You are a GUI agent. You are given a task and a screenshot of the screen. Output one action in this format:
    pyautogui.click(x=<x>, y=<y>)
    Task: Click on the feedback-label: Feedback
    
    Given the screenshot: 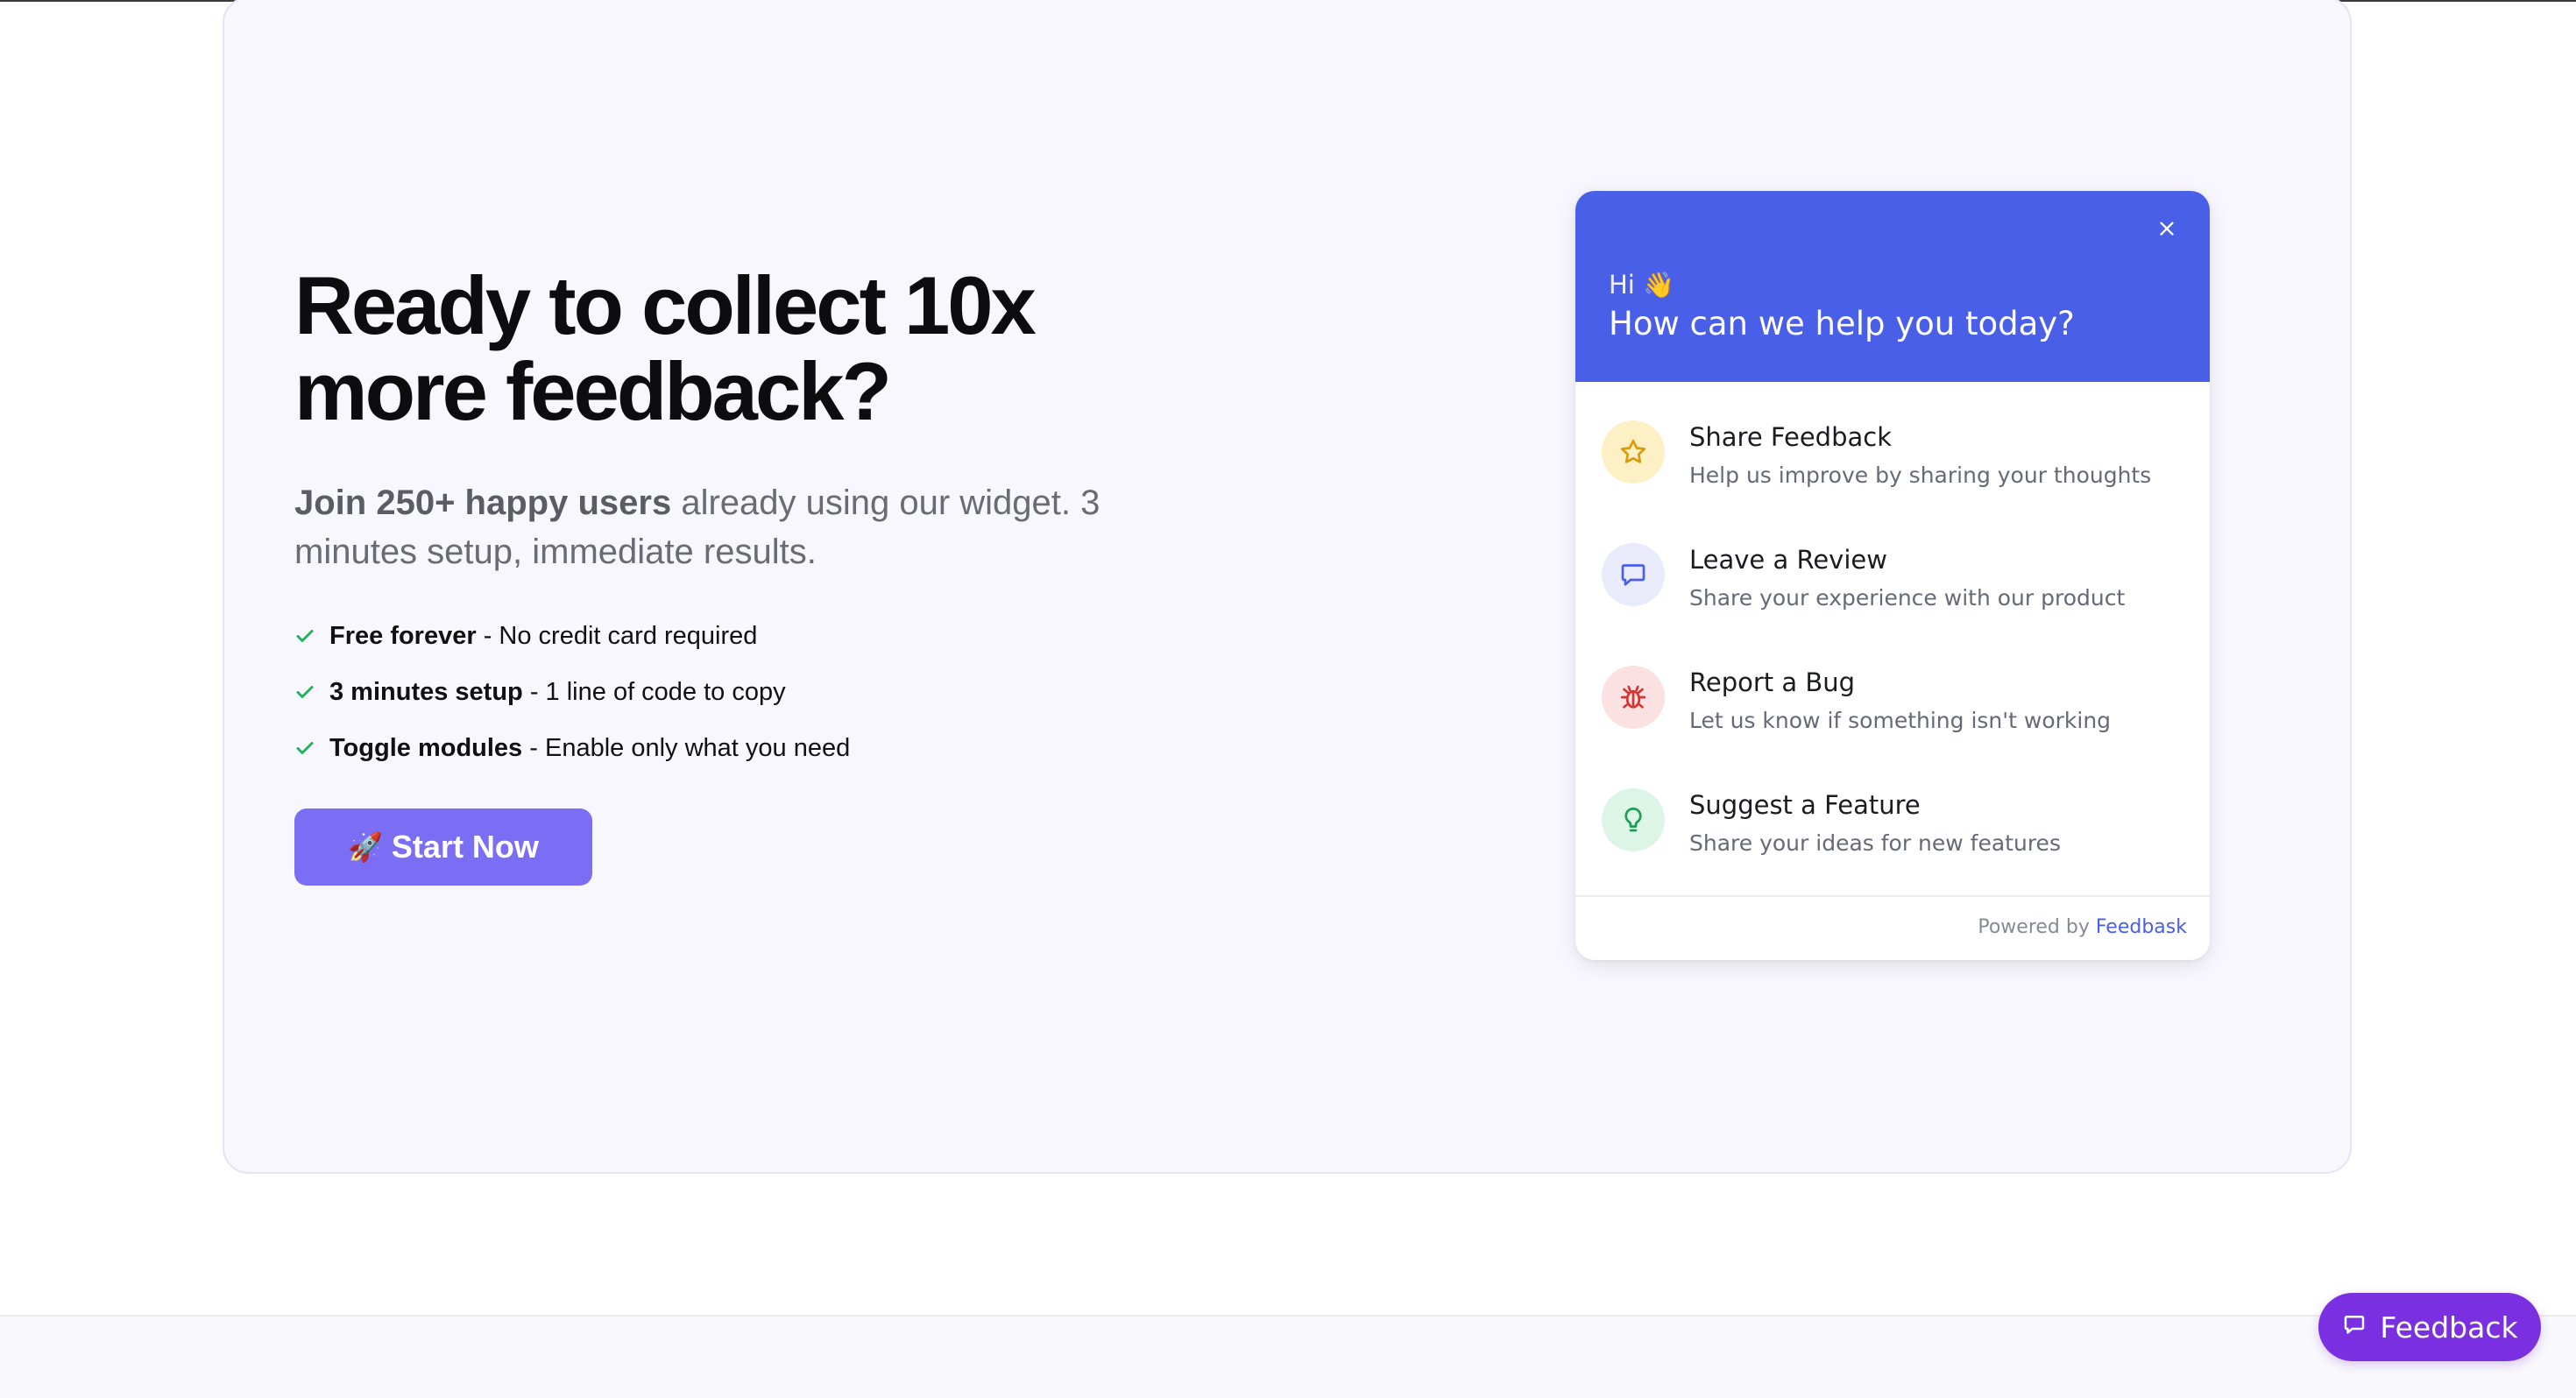 What is the action you would take?
    pyautogui.click(x=2449, y=1327)
    